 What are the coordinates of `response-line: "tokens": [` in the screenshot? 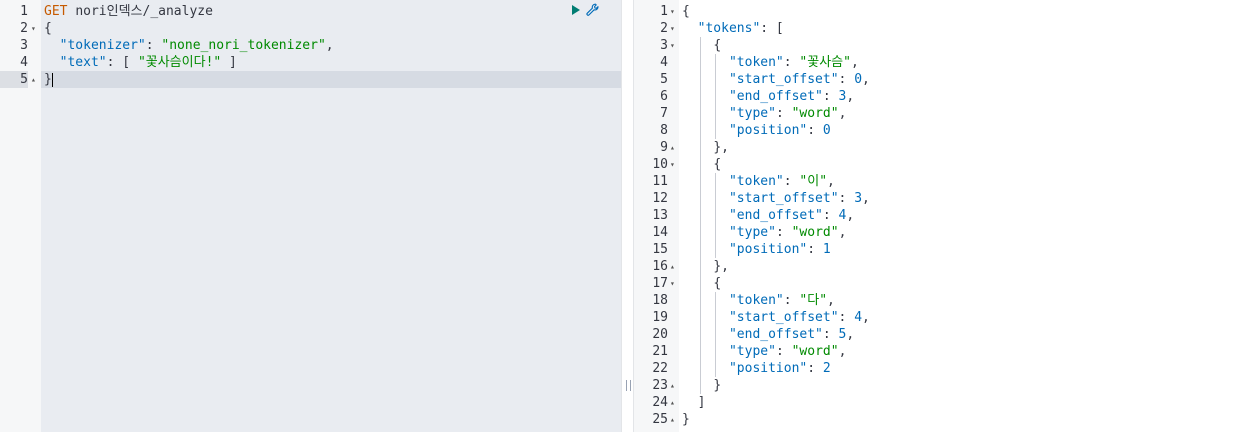 It's located at (966, 28).